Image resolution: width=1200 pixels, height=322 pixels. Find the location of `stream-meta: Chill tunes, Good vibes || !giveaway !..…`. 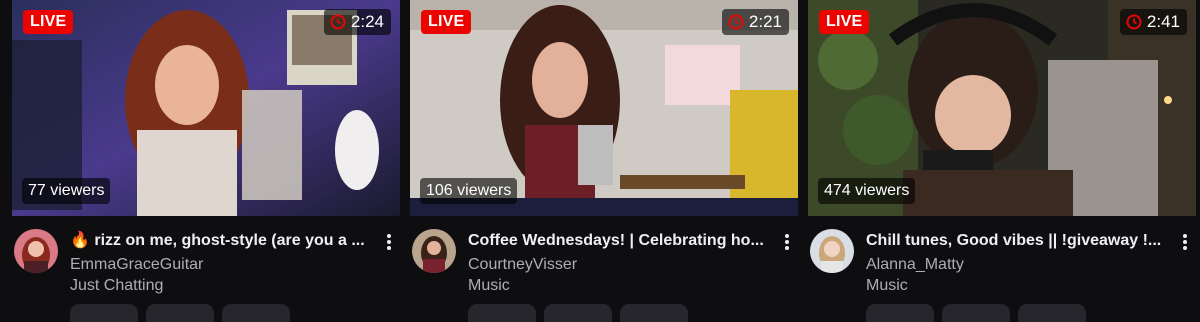

stream-meta: Chill tunes, Good vibes || !giveaway !..… is located at coordinates (1002, 269).